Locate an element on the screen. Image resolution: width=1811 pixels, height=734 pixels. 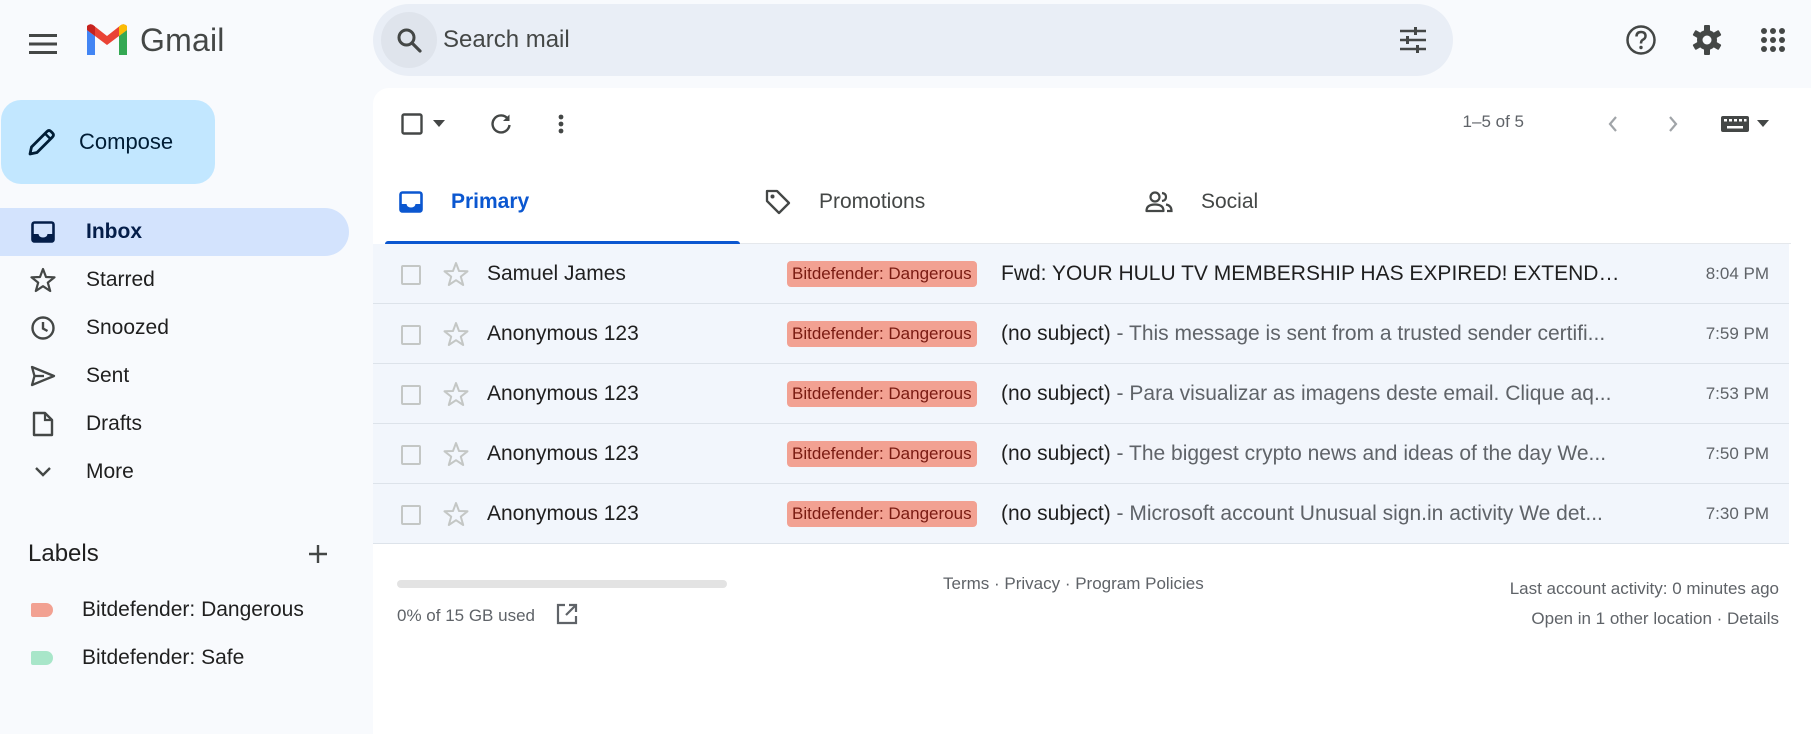
chevron-right-icon is located at coordinates (1673, 124).